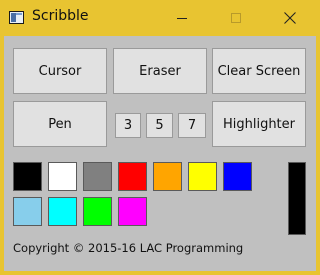 The image size is (320, 275). What do you see at coordinates (297, 198) in the screenshot?
I see `current-color-preview` at bounding box center [297, 198].